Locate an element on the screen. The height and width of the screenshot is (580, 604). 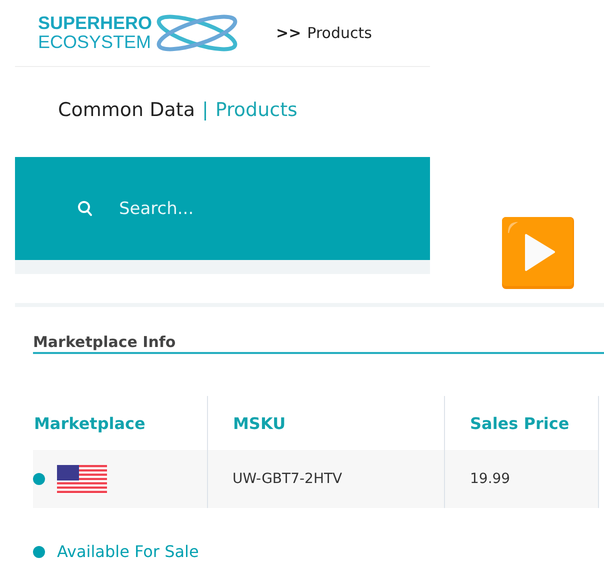
section-title: Common Data is located at coordinates (126, 111).